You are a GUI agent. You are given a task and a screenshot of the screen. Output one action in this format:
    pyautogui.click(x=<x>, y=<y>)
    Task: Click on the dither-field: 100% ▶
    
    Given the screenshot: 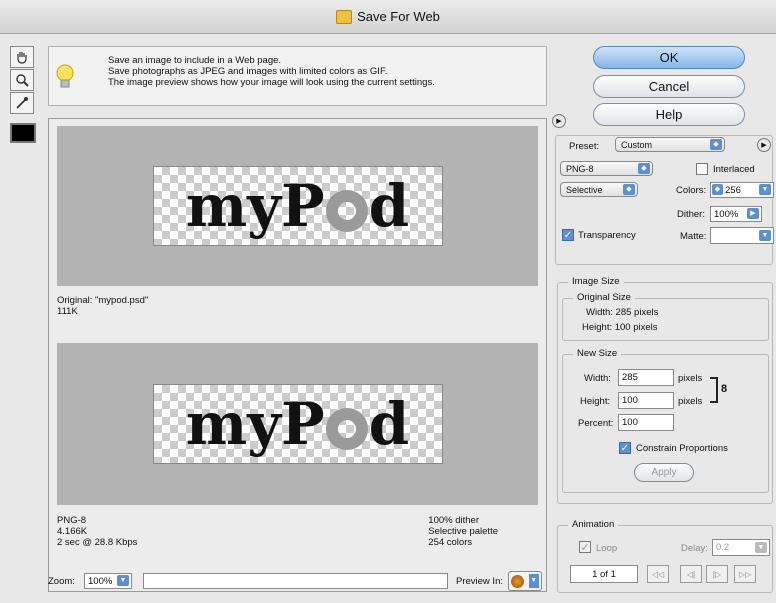 What is the action you would take?
    pyautogui.click(x=736, y=214)
    